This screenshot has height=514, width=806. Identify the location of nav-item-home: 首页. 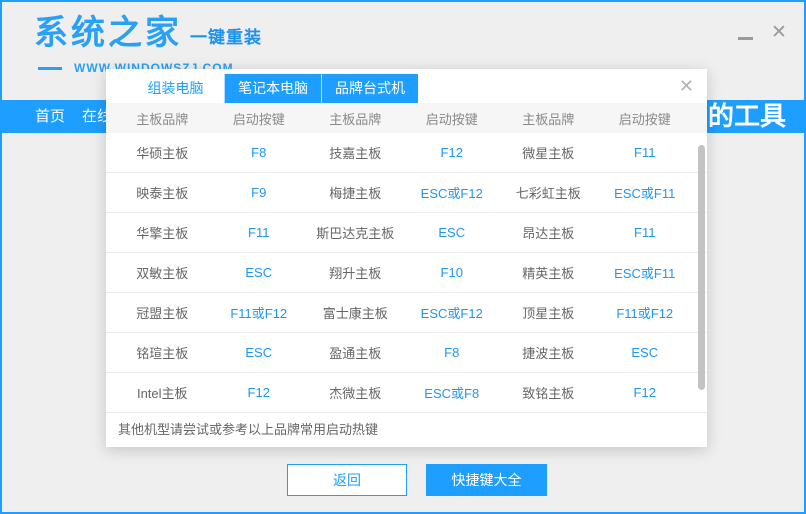
(50, 116).